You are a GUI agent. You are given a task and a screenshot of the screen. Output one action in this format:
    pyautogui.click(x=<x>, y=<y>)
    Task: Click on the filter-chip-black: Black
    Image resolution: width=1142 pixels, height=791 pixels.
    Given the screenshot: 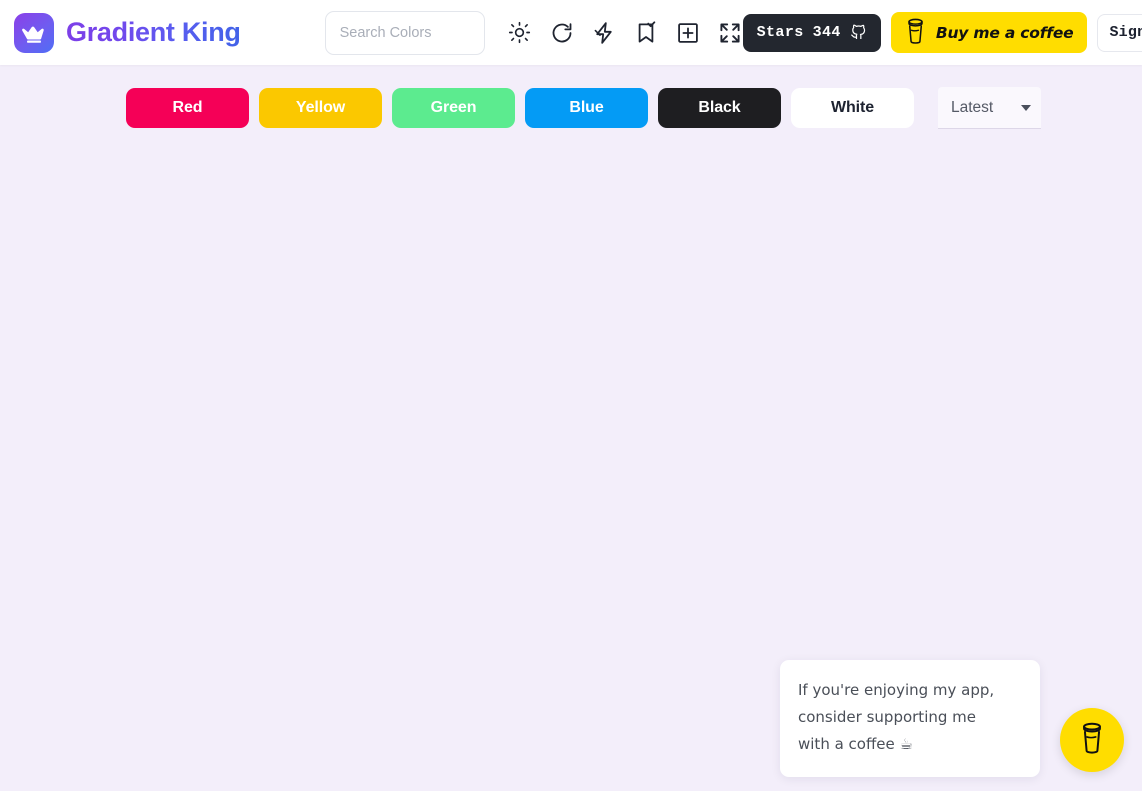 What is the action you would take?
    pyautogui.click(x=719, y=108)
    